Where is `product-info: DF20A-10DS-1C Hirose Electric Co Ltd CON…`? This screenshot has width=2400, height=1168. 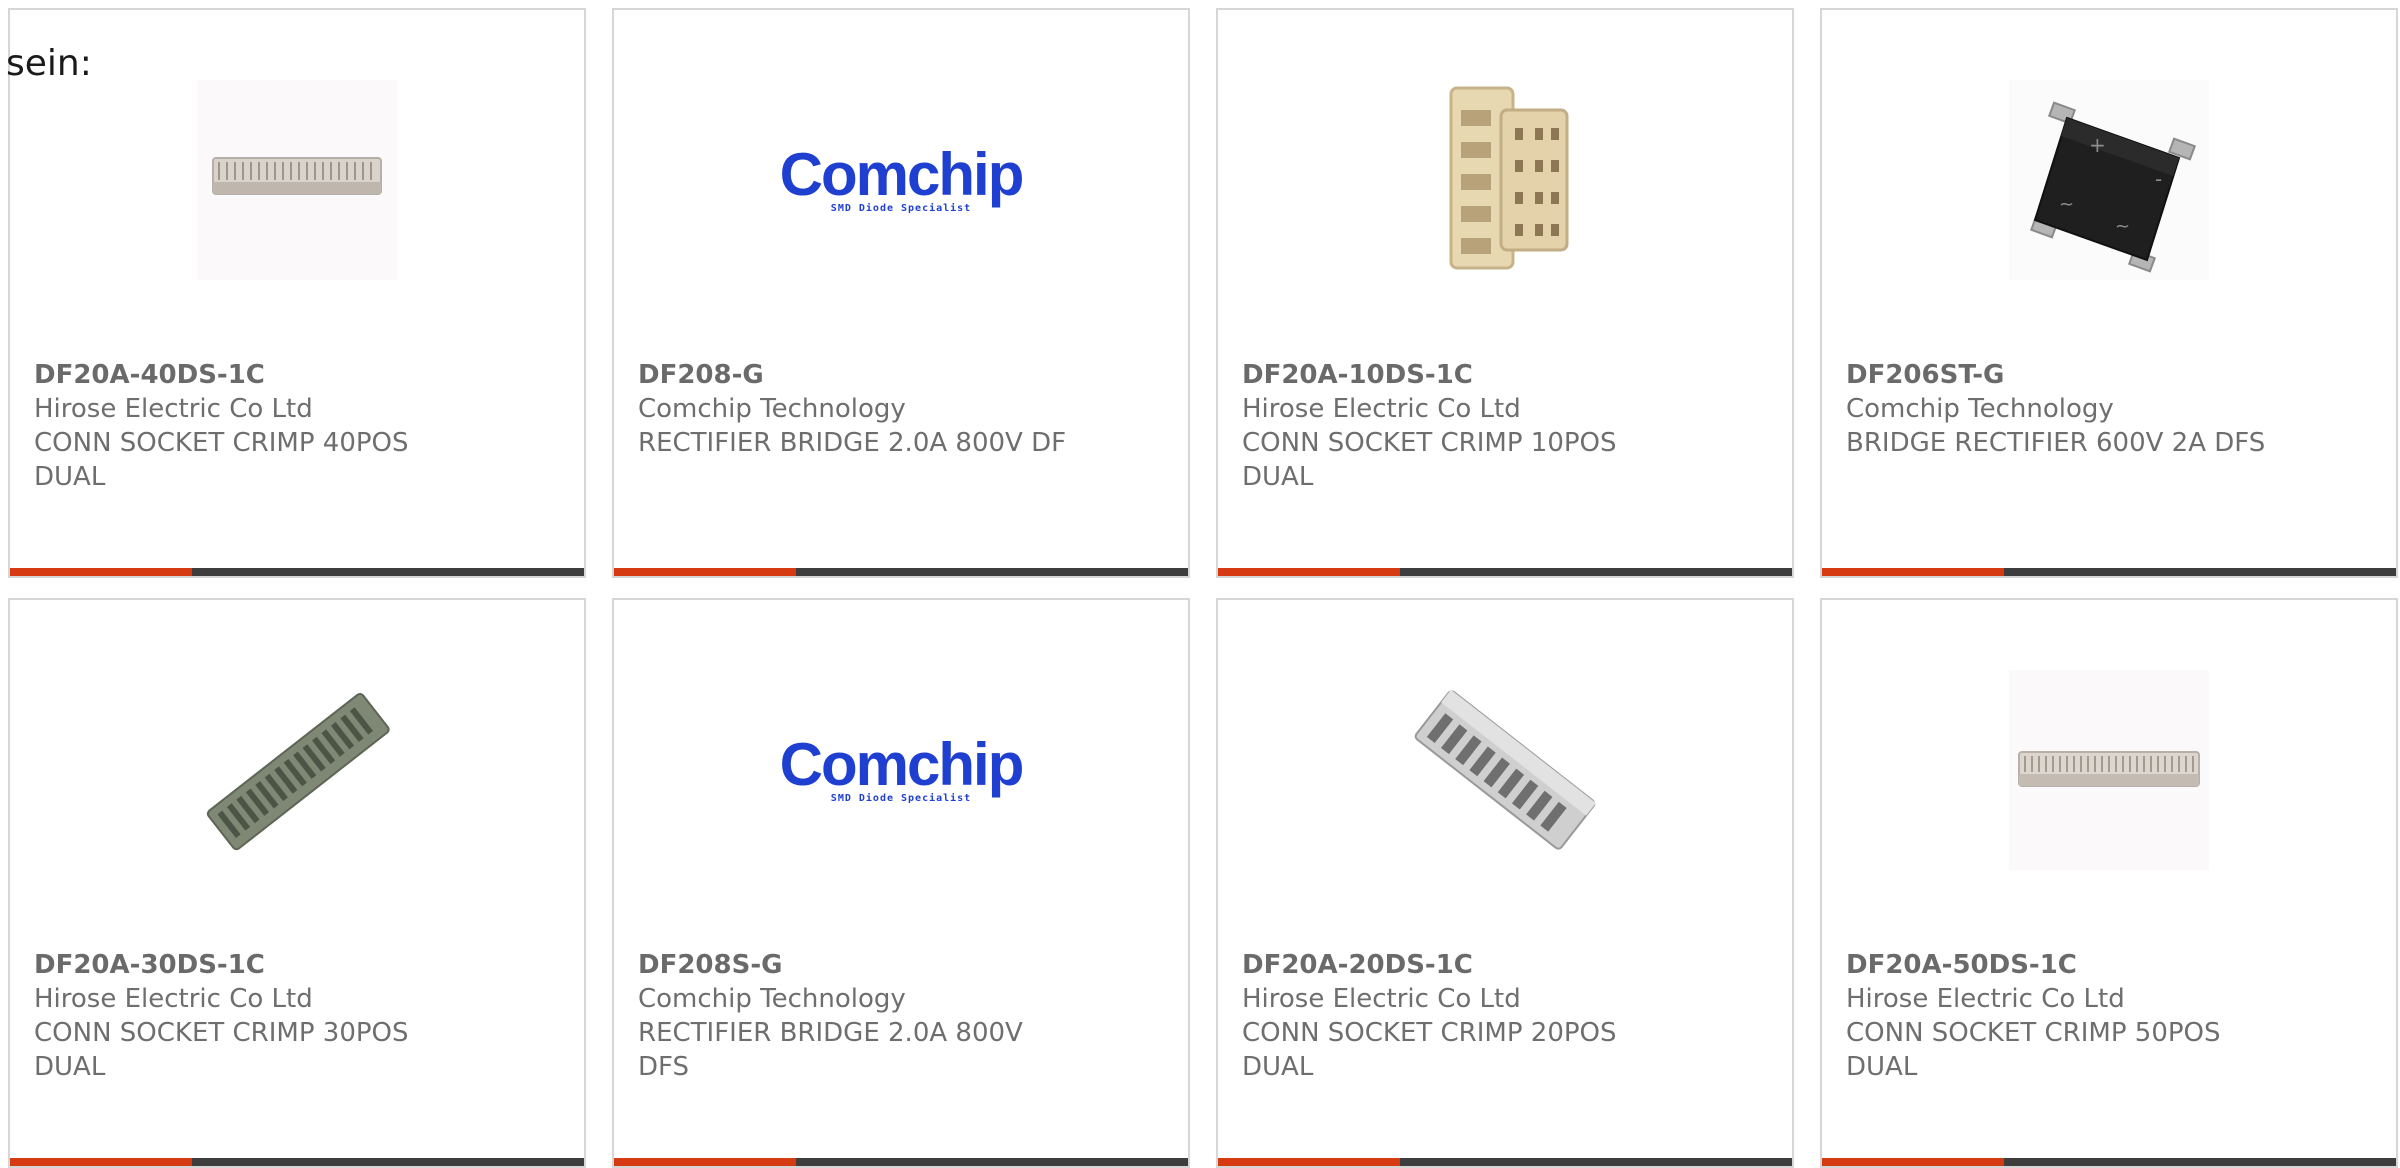
product-info: DF20A-10DS-1C Hirose Electric Co Ltd CON… is located at coordinates (1505, 426).